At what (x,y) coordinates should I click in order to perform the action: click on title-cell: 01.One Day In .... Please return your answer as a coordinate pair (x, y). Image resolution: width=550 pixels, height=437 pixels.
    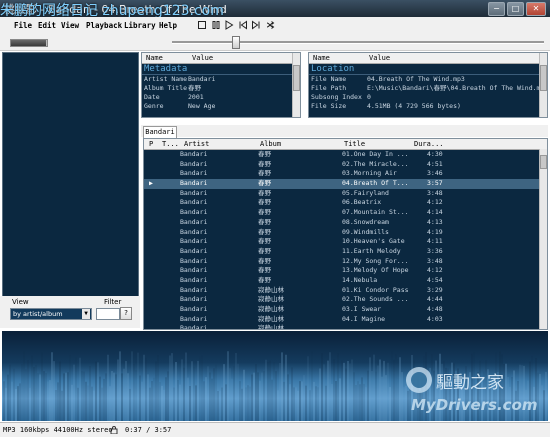
    Looking at the image, I should click on (375, 154).